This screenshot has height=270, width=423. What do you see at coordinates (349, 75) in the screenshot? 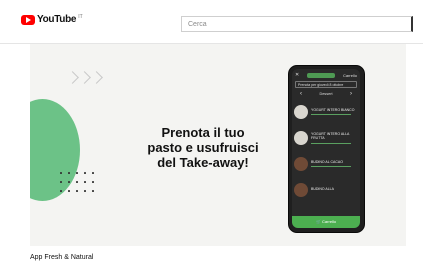
I see `phone-cart-label: Carrello` at bounding box center [349, 75].